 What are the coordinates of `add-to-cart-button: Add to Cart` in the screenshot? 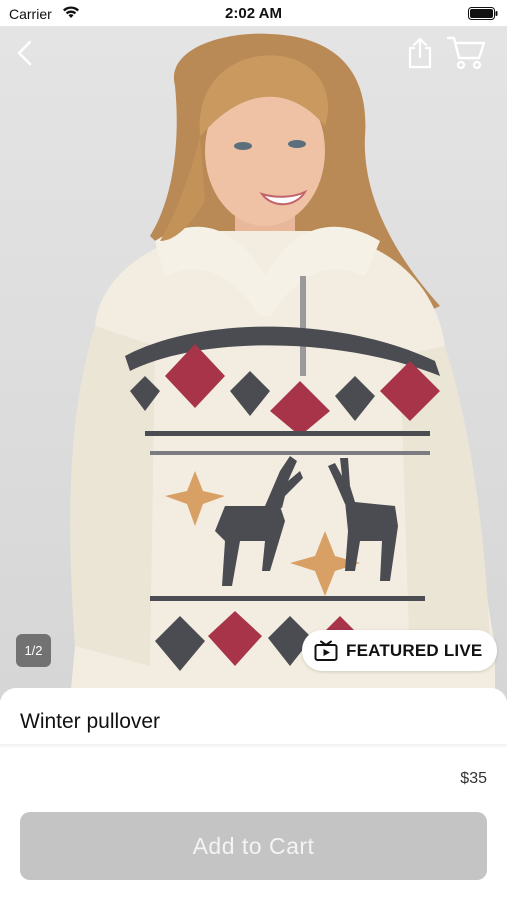 It's located at (253, 846).